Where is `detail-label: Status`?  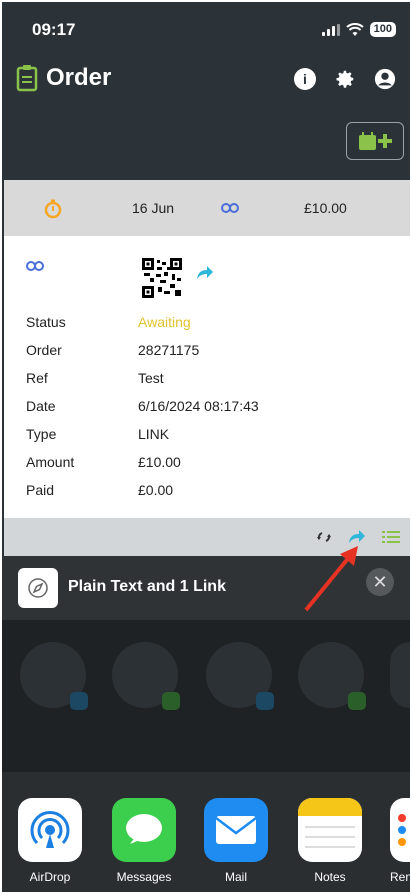 detail-label: Status is located at coordinates (46, 322).